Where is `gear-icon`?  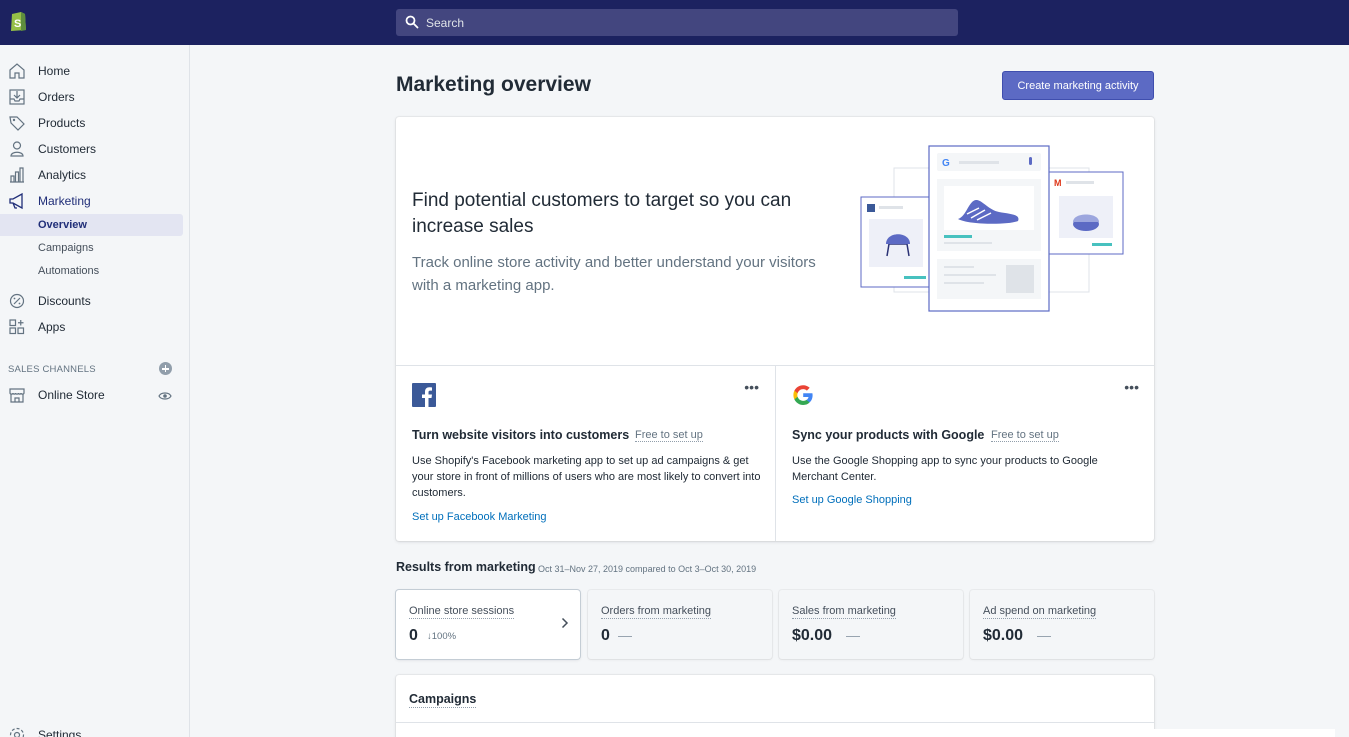
gear-icon is located at coordinates (17, 732).